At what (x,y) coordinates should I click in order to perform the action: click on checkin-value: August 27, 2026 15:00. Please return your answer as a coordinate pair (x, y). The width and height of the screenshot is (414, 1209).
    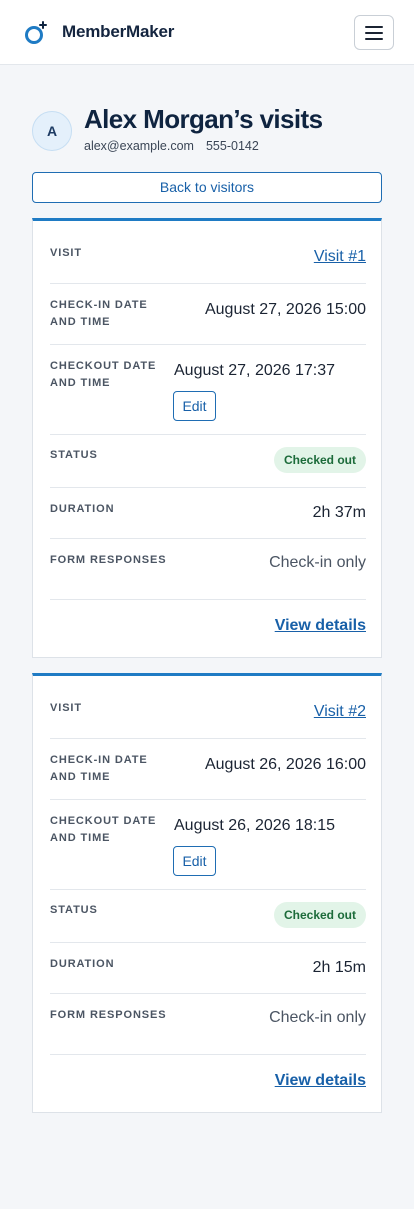
    Looking at the image, I should click on (285, 309).